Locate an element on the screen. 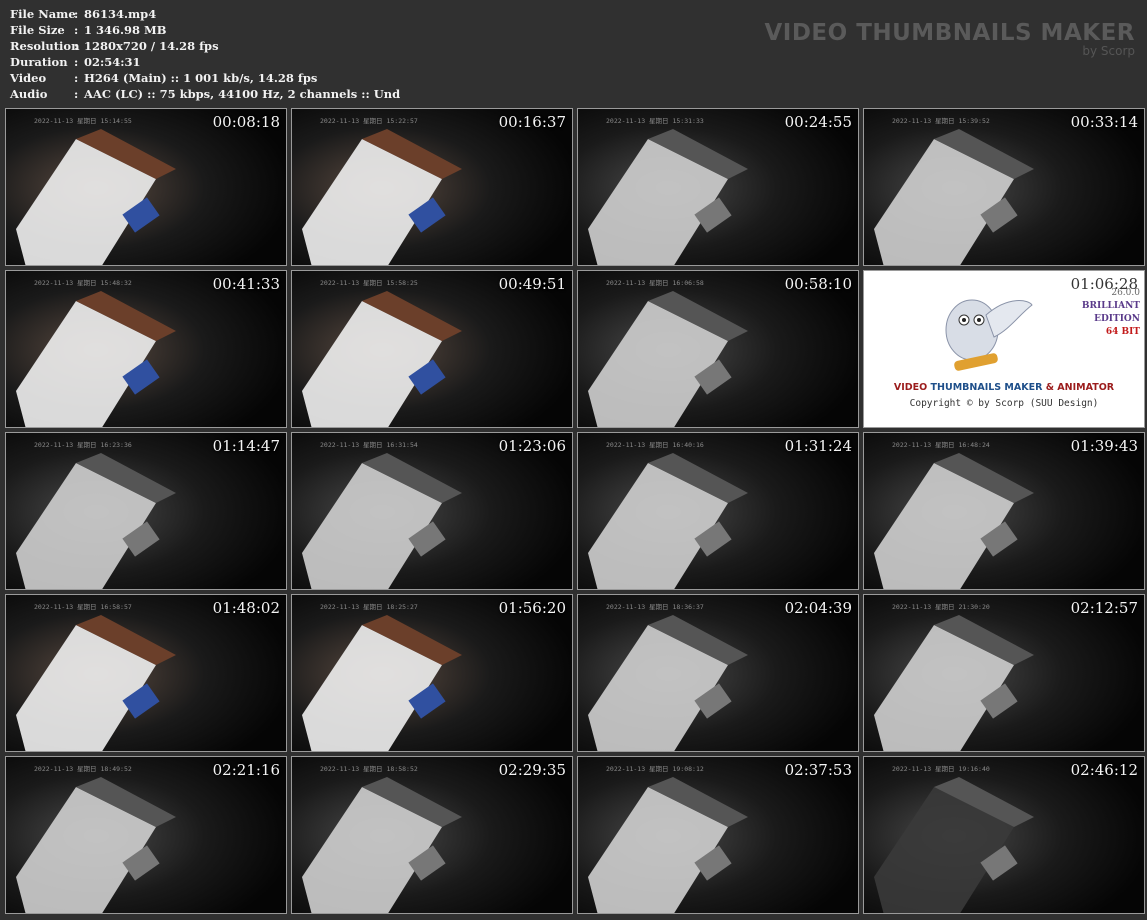  frame-timestamp-overlay: 2022-11-13 星期日 15:39:52 is located at coordinates (941, 121).